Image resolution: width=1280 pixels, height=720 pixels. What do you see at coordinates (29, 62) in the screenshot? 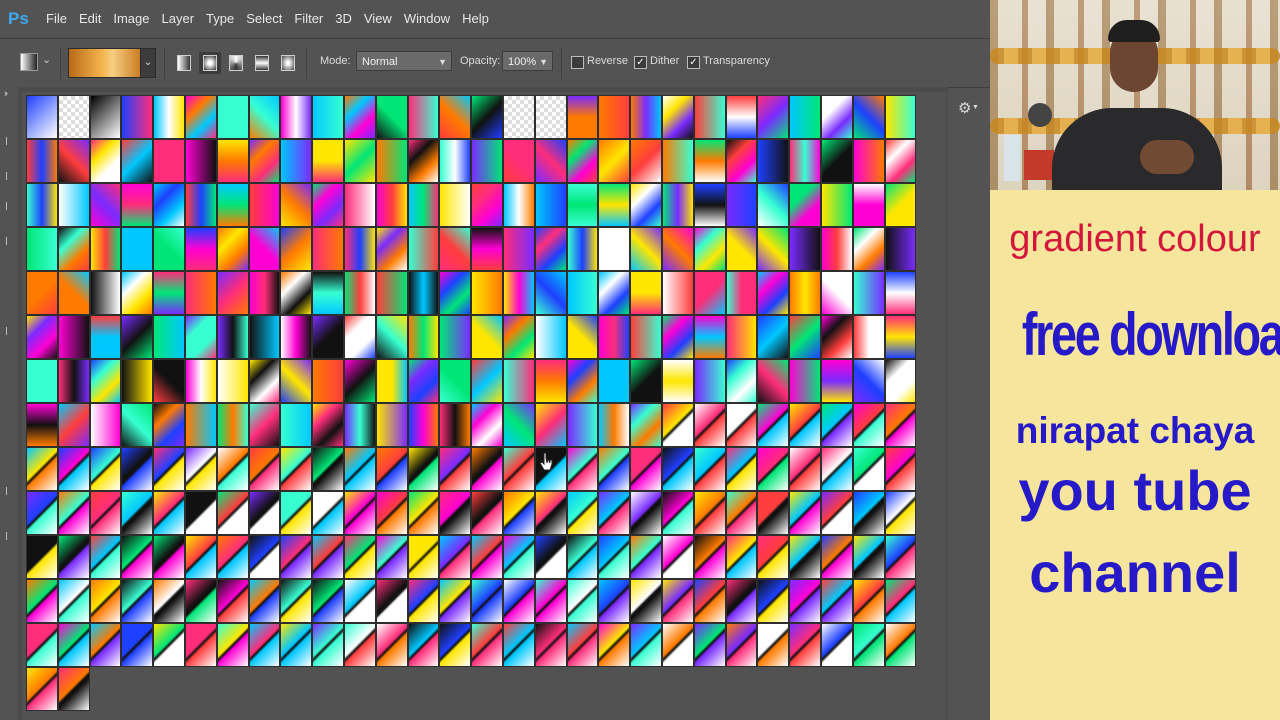
I see `tool-preset-picker-icon` at bounding box center [29, 62].